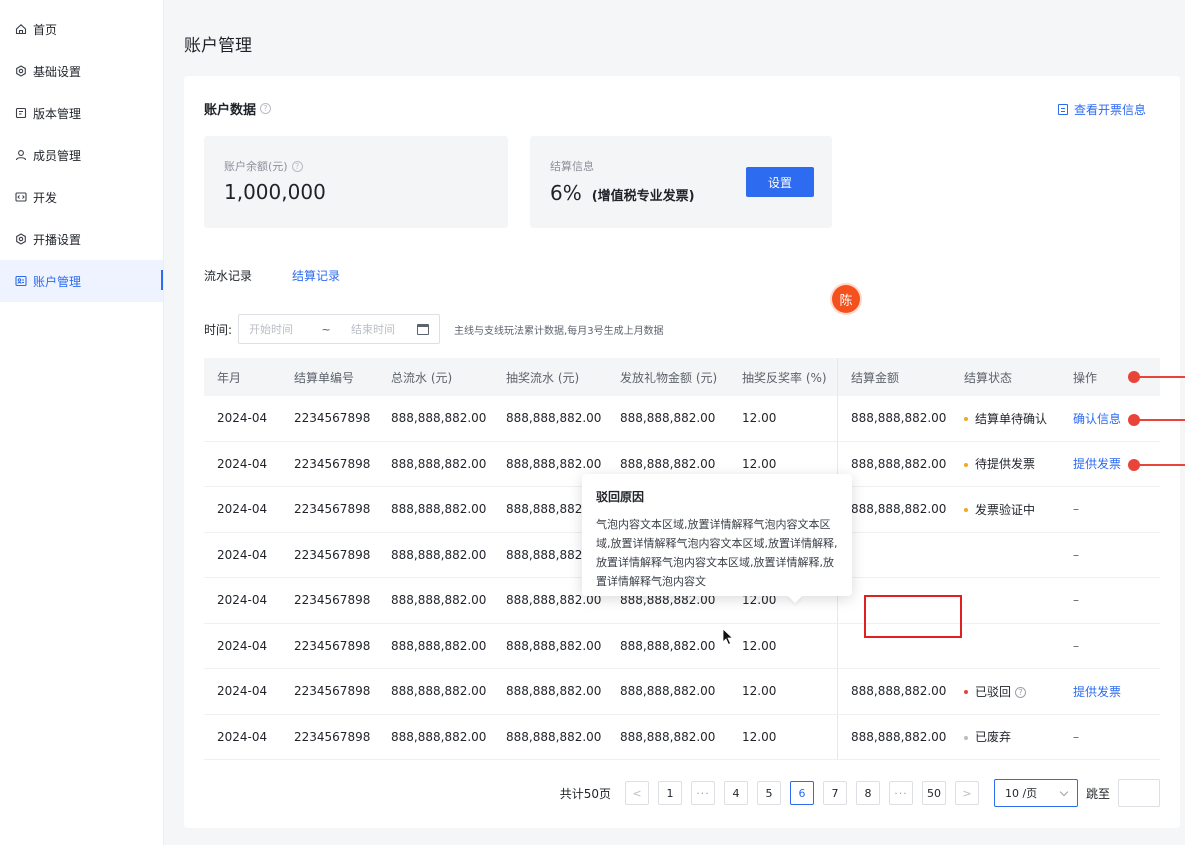 This screenshot has height=845, width=1185. What do you see at coordinates (238, 108) in the screenshot?
I see `section-title: 账户数据 ?` at bounding box center [238, 108].